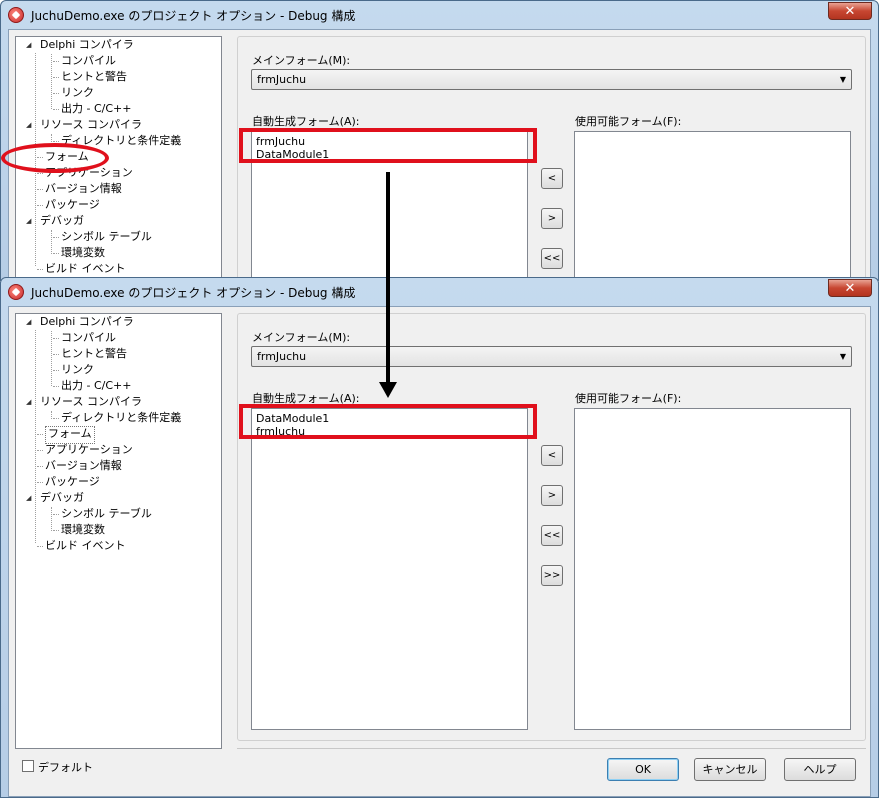  I want to click on tree-item-directories: ディレクトリと条件定義, so click(121, 418).